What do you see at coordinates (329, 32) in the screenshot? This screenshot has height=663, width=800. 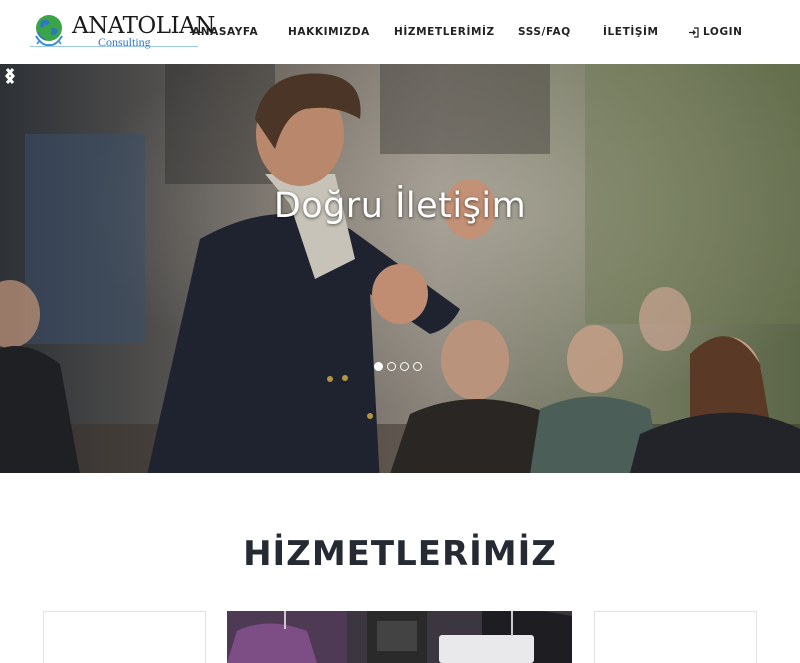 I see `nav-item-hakkimizda: HAKKIMIZDA` at bounding box center [329, 32].